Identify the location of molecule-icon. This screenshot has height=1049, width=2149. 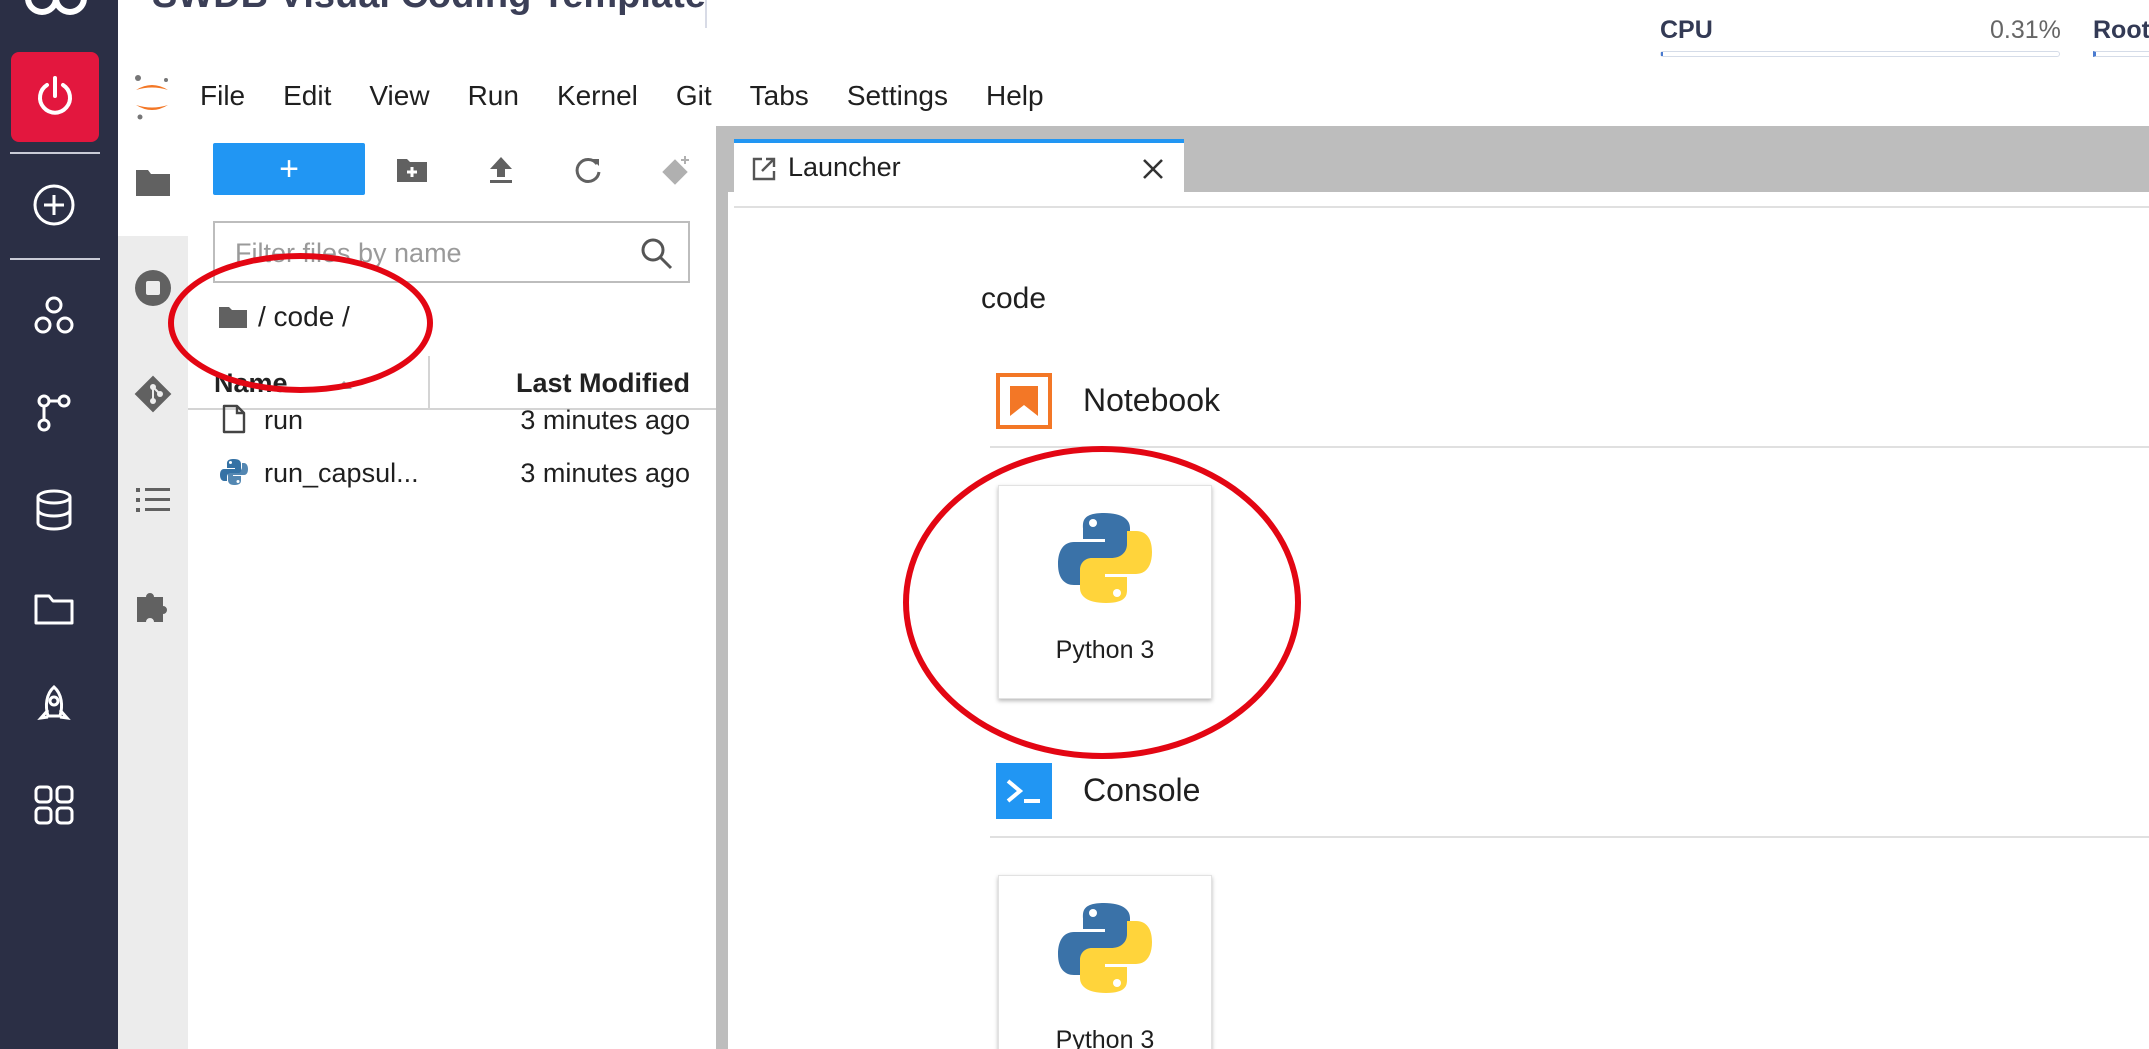
(54, 315).